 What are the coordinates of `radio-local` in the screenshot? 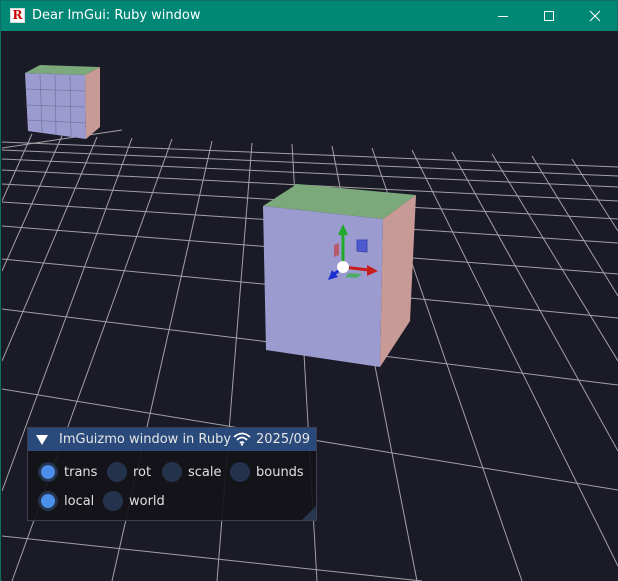 It's located at (48, 501).